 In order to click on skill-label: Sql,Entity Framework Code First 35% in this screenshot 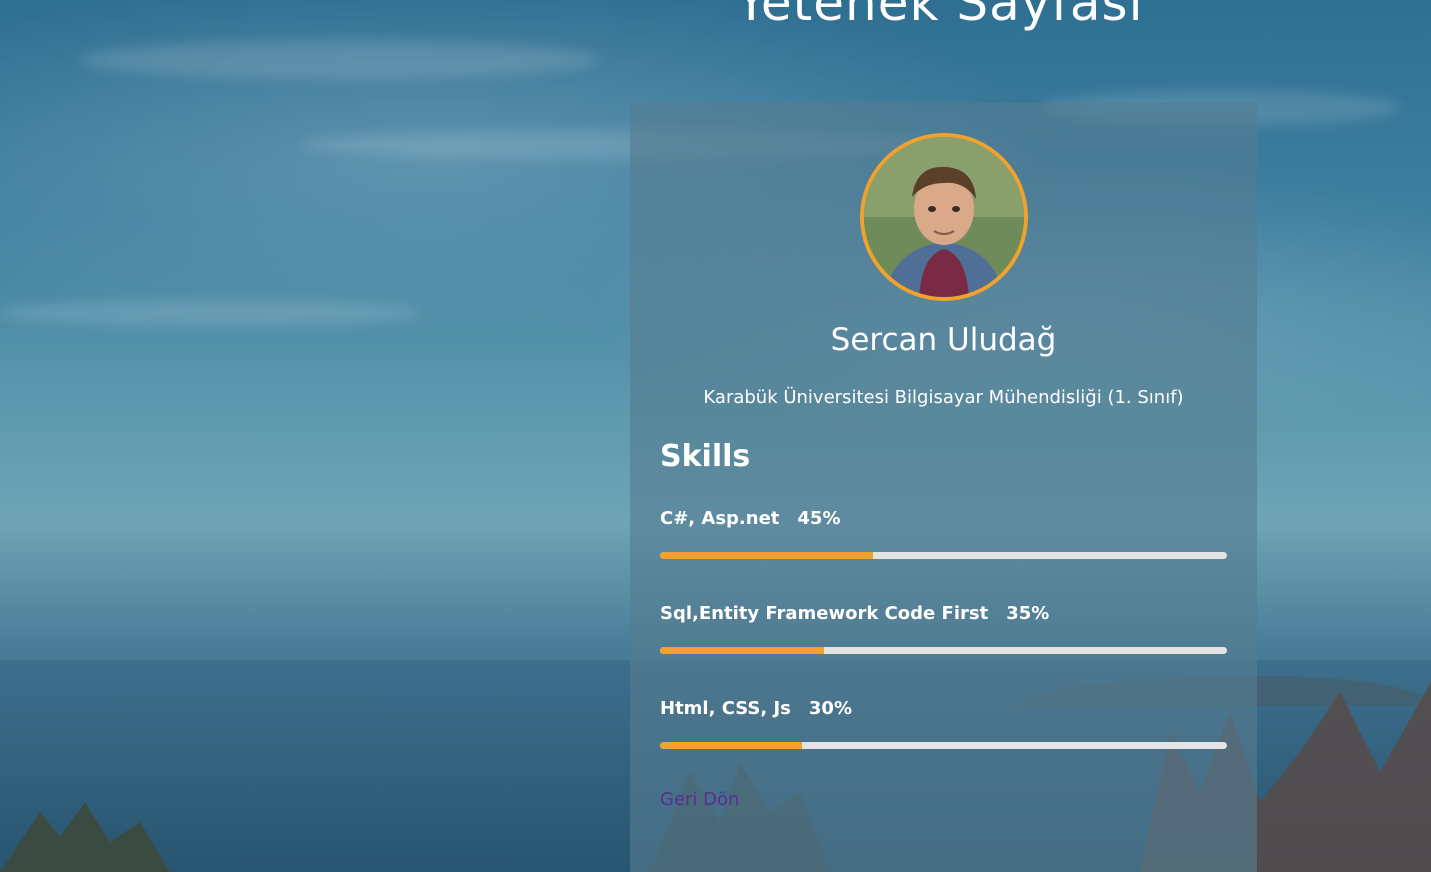, I will do `click(943, 613)`.